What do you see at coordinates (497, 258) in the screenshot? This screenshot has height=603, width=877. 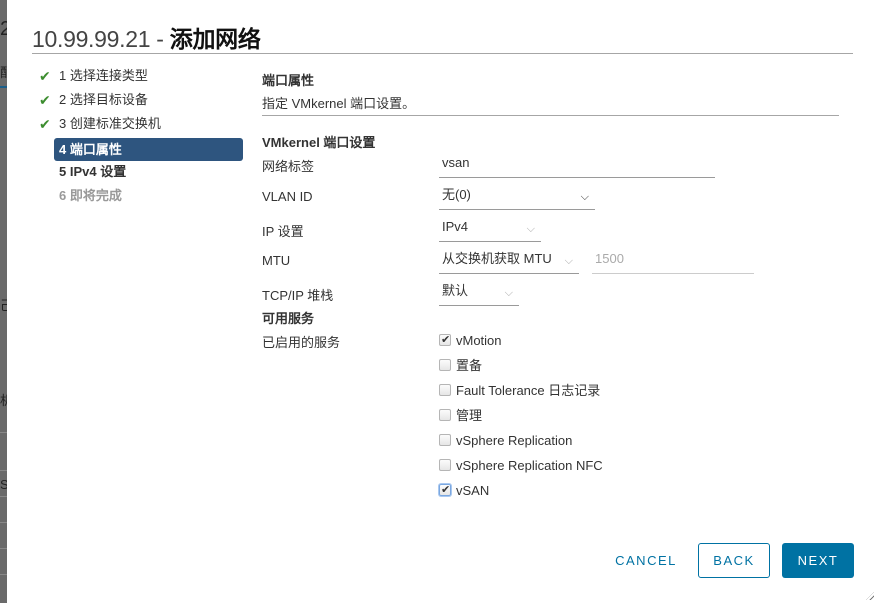 I see `mtu-mode-value: 从交换机获取 MTU` at bounding box center [497, 258].